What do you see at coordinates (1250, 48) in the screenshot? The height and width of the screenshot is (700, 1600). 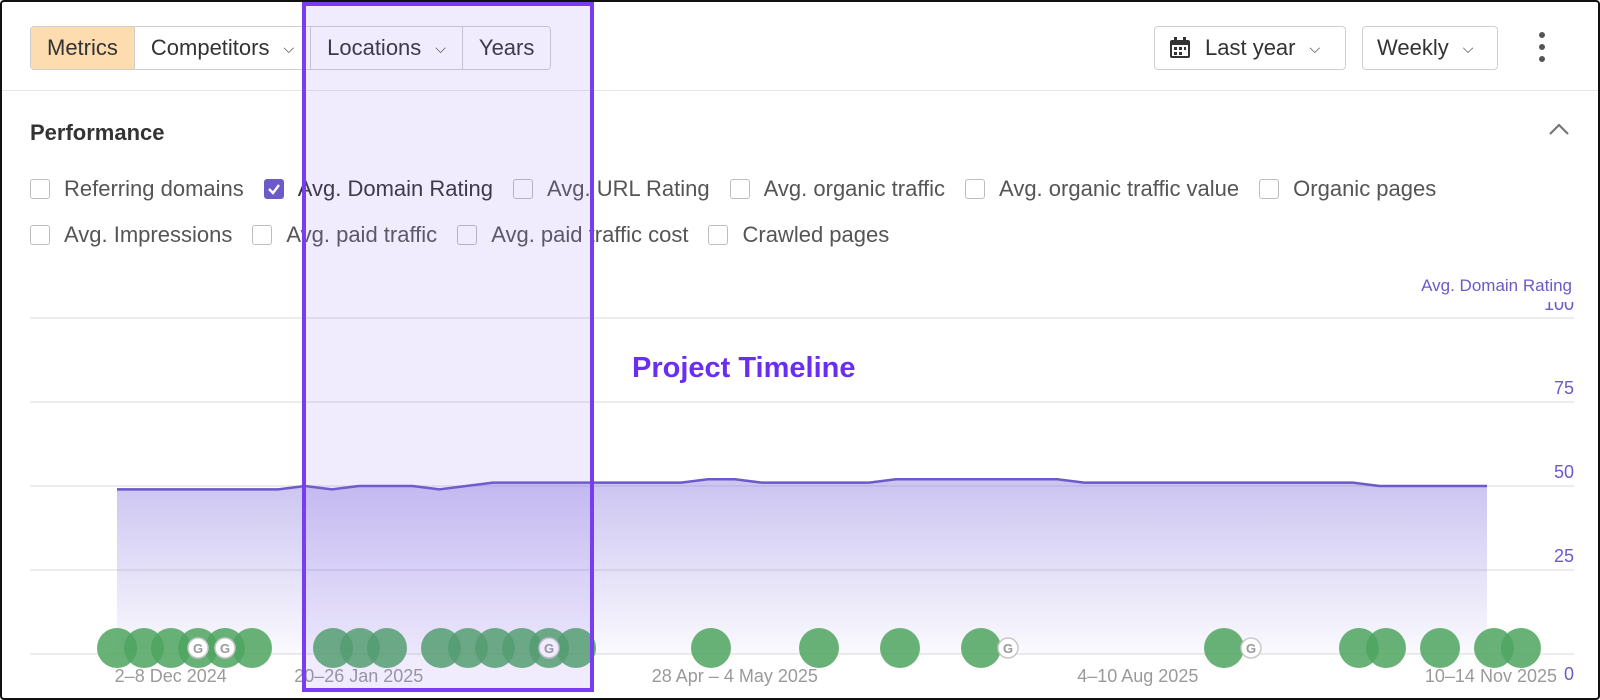 I see `date-range-dropdown: Last year ⌵` at bounding box center [1250, 48].